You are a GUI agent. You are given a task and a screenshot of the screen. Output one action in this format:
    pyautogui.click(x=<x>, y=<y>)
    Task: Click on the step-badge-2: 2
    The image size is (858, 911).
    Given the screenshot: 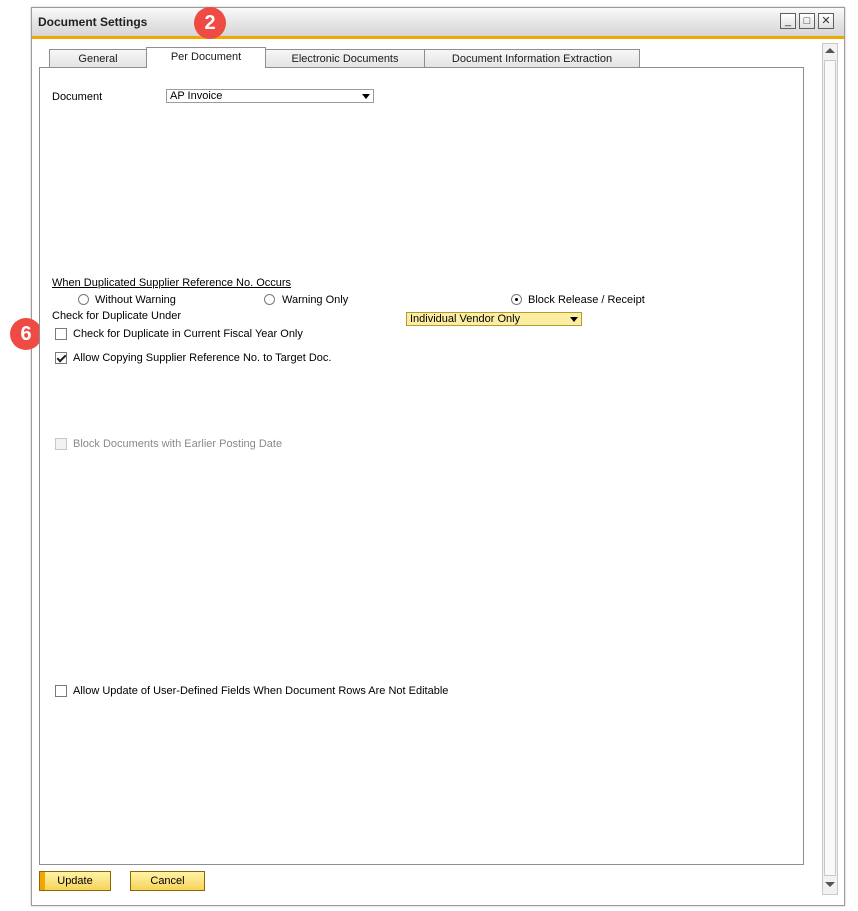 What is the action you would take?
    pyautogui.click(x=210, y=23)
    